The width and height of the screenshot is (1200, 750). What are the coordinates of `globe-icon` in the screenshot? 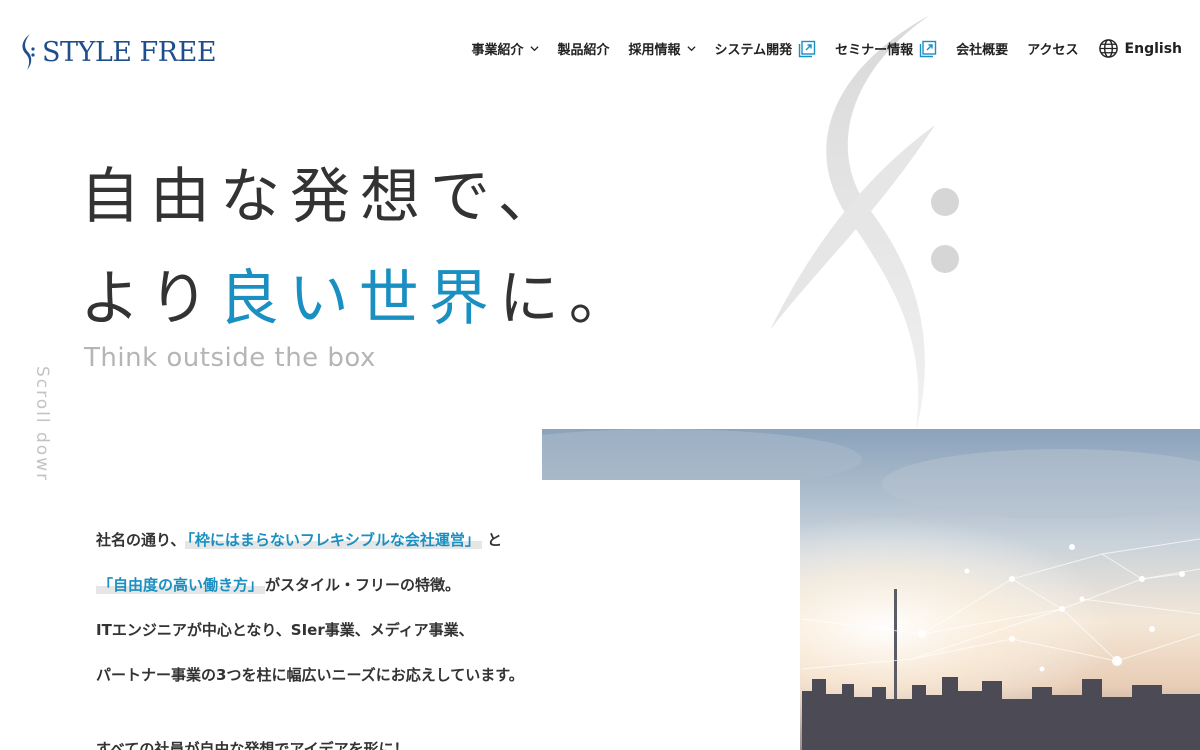 It's located at (1108, 48).